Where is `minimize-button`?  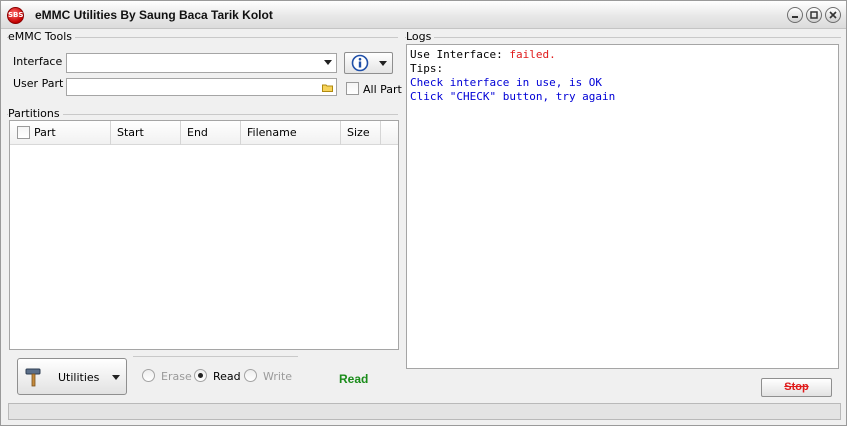
minimize-button is located at coordinates (795, 15).